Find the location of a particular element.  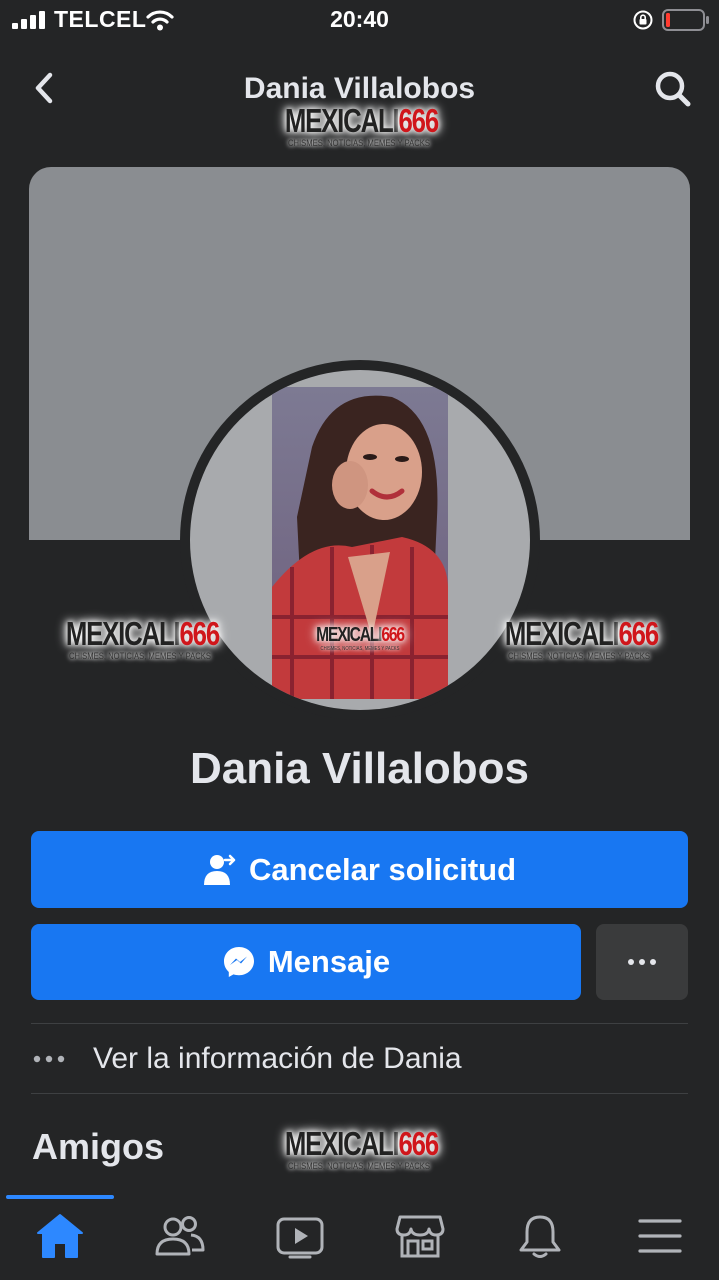

watch-icon is located at coordinates (300, 1238).